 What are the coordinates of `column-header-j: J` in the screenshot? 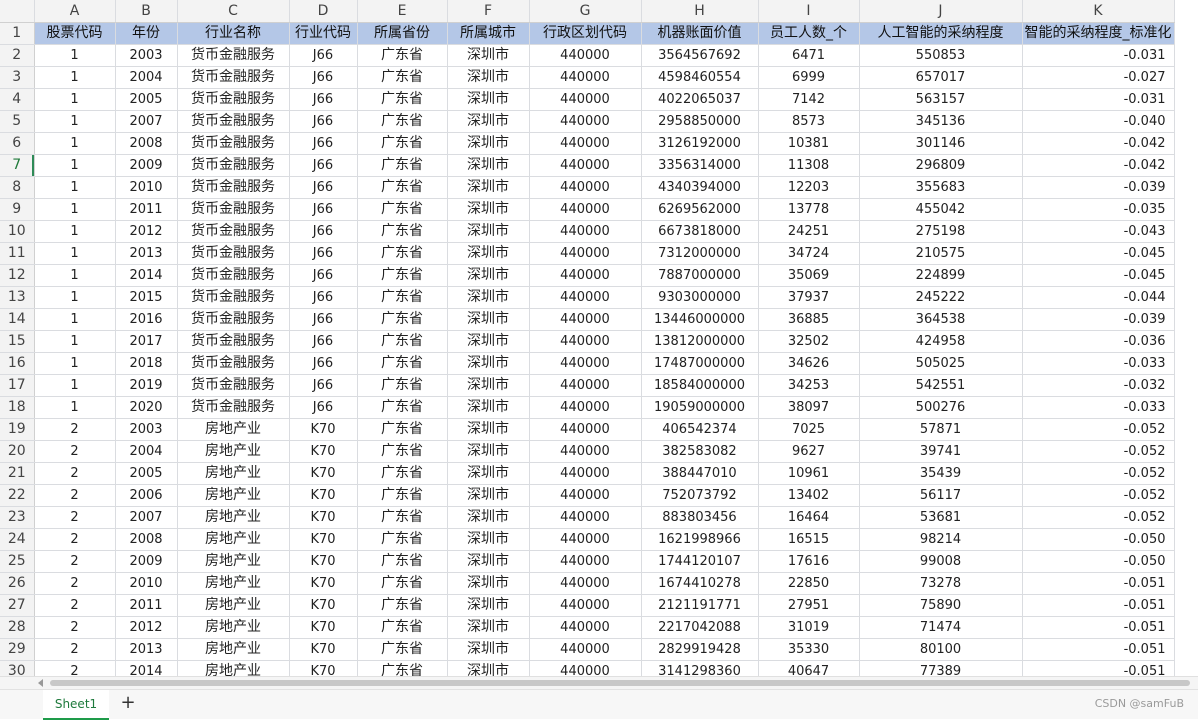 It's located at (941, 11).